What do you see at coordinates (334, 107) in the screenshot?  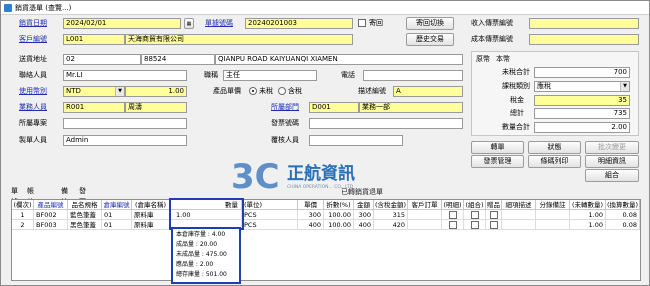 I see `dept-id-field: D001` at bounding box center [334, 107].